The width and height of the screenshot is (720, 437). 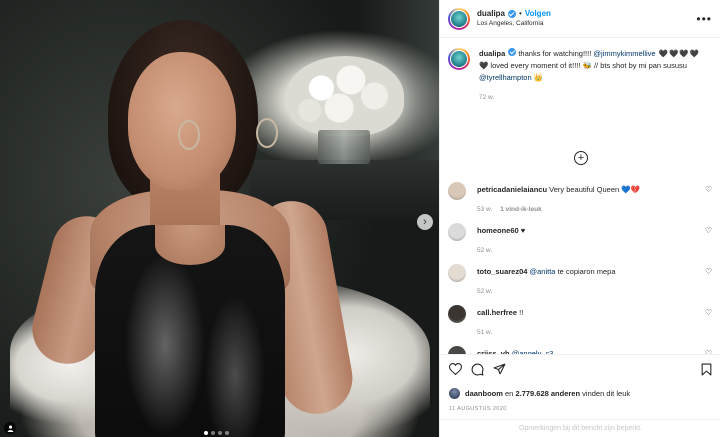 What do you see at coordinates (459, 59) in the screenshot?
I see `caption-avatar` at bounding box center [459, 59].